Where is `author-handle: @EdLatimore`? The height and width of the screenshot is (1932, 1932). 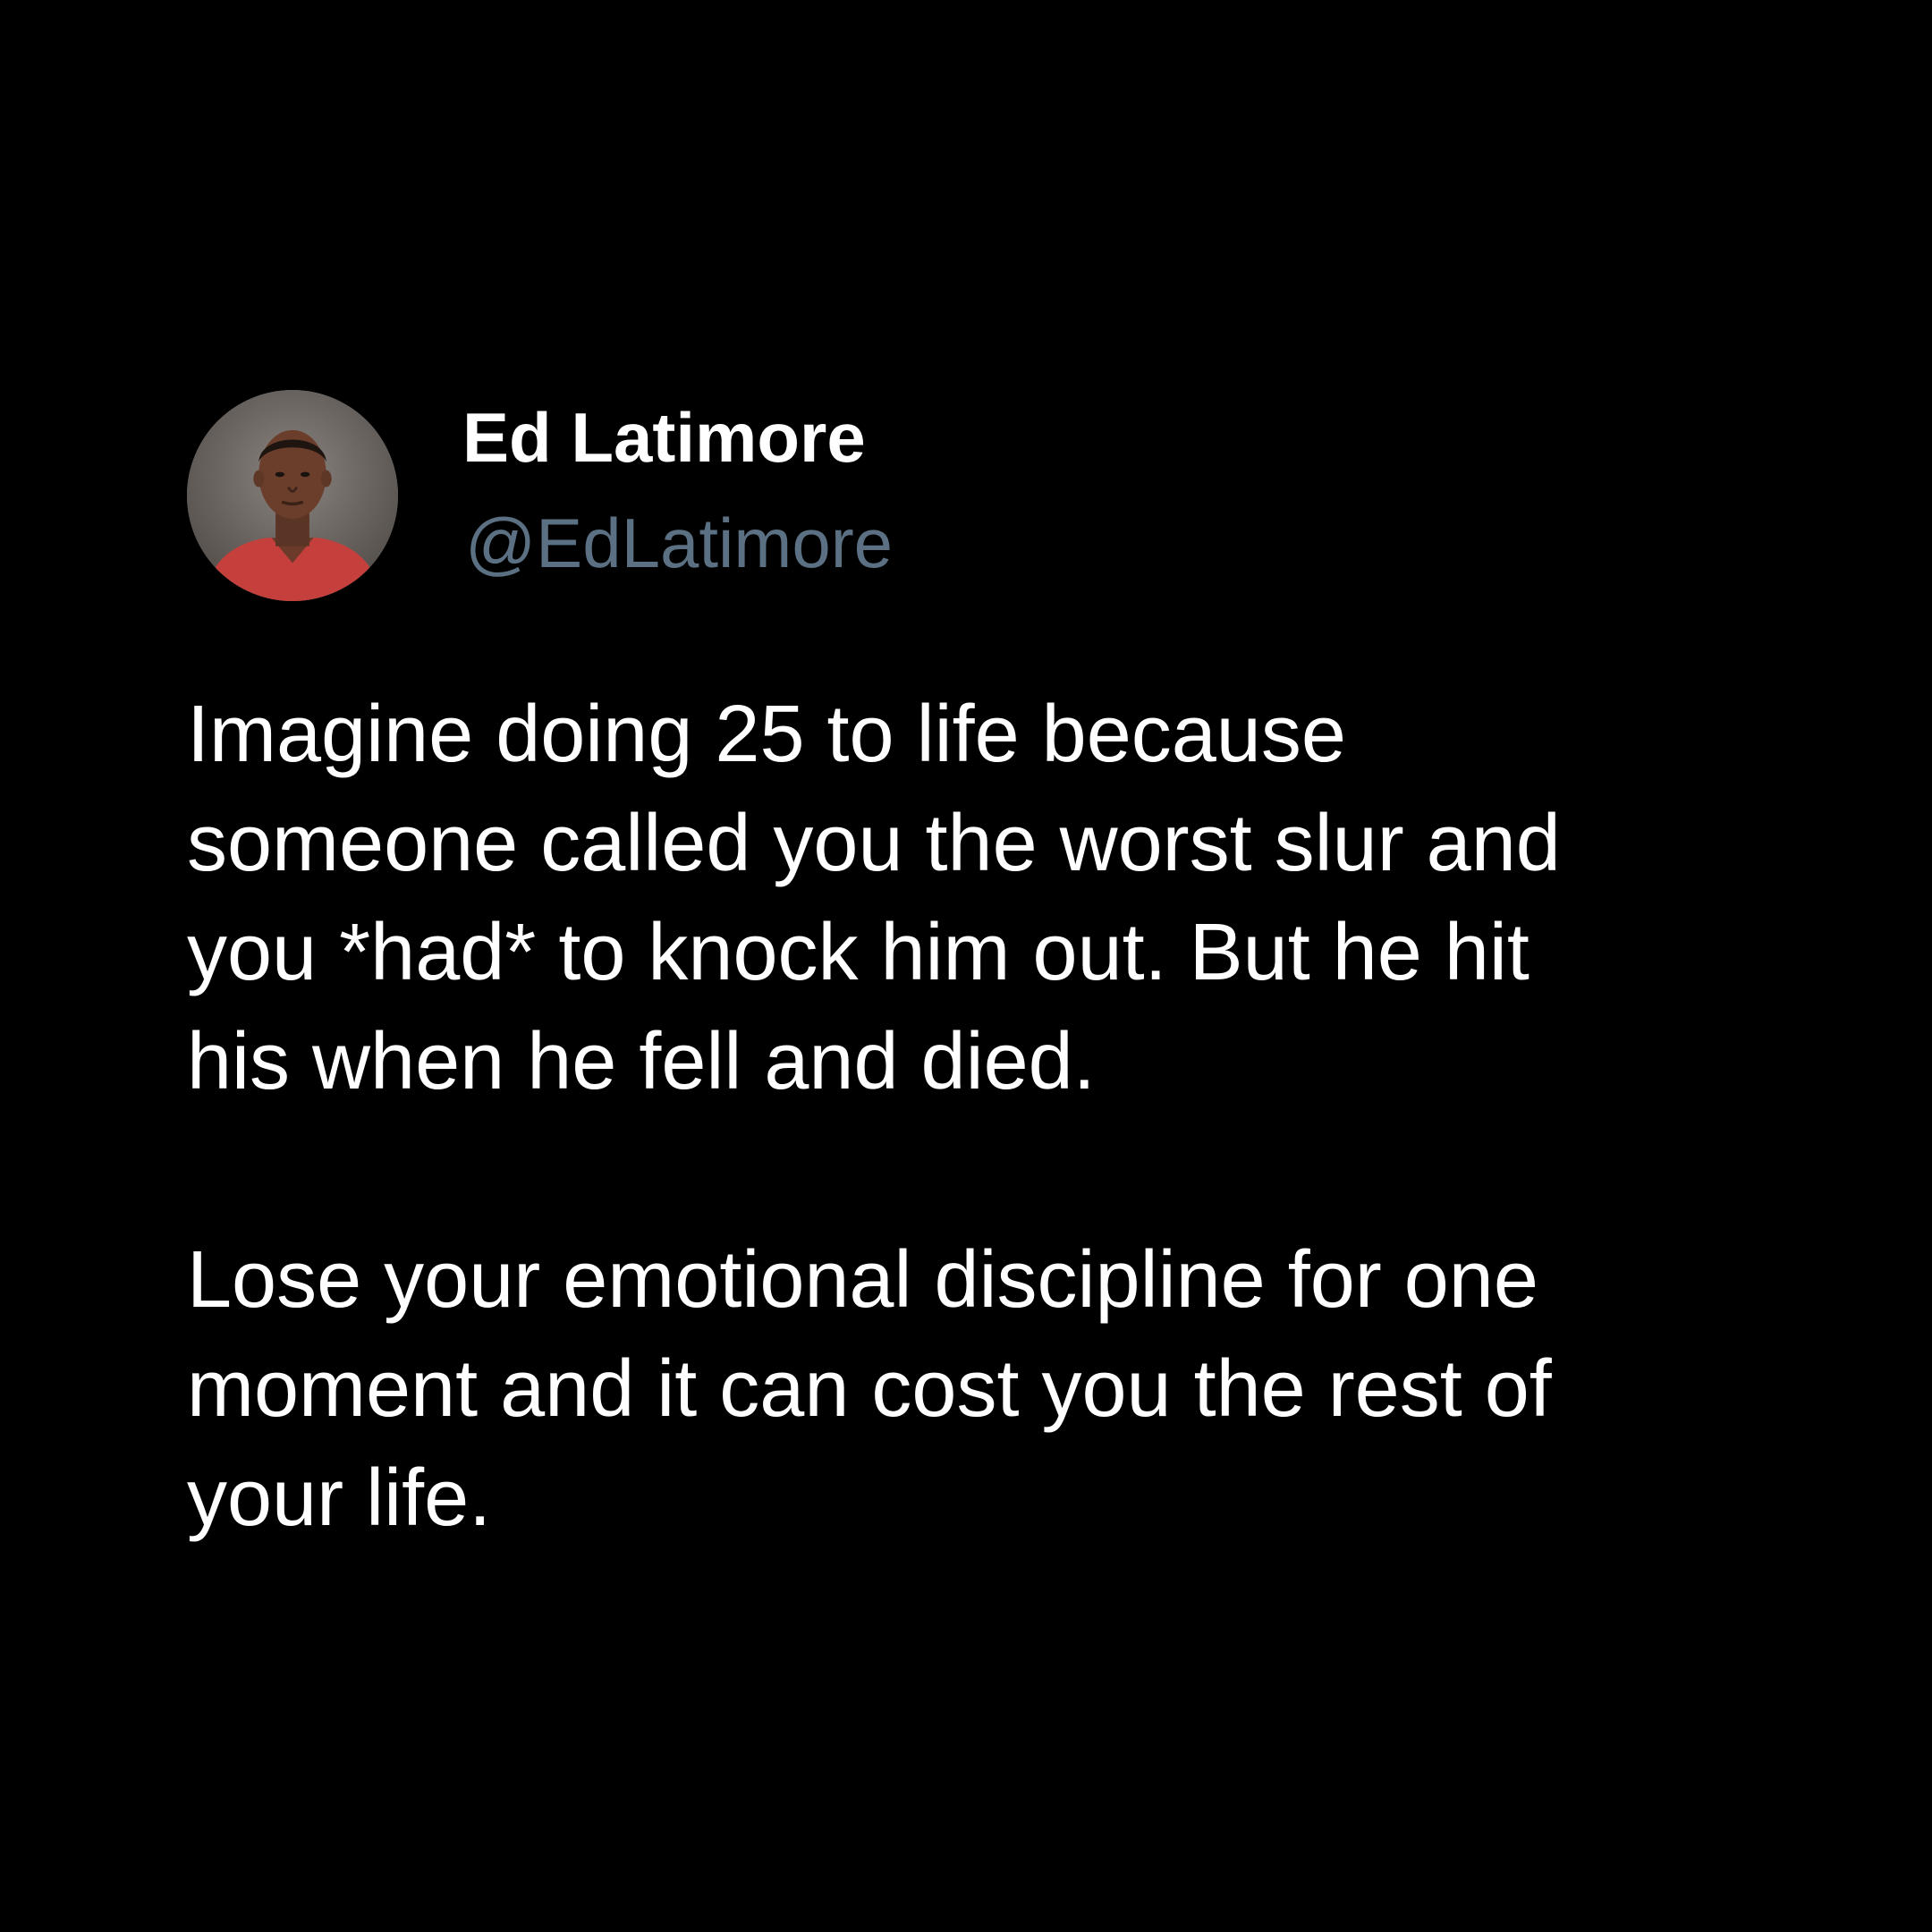 author-handle: @EdLatimore is located at coordinates (679, 543).